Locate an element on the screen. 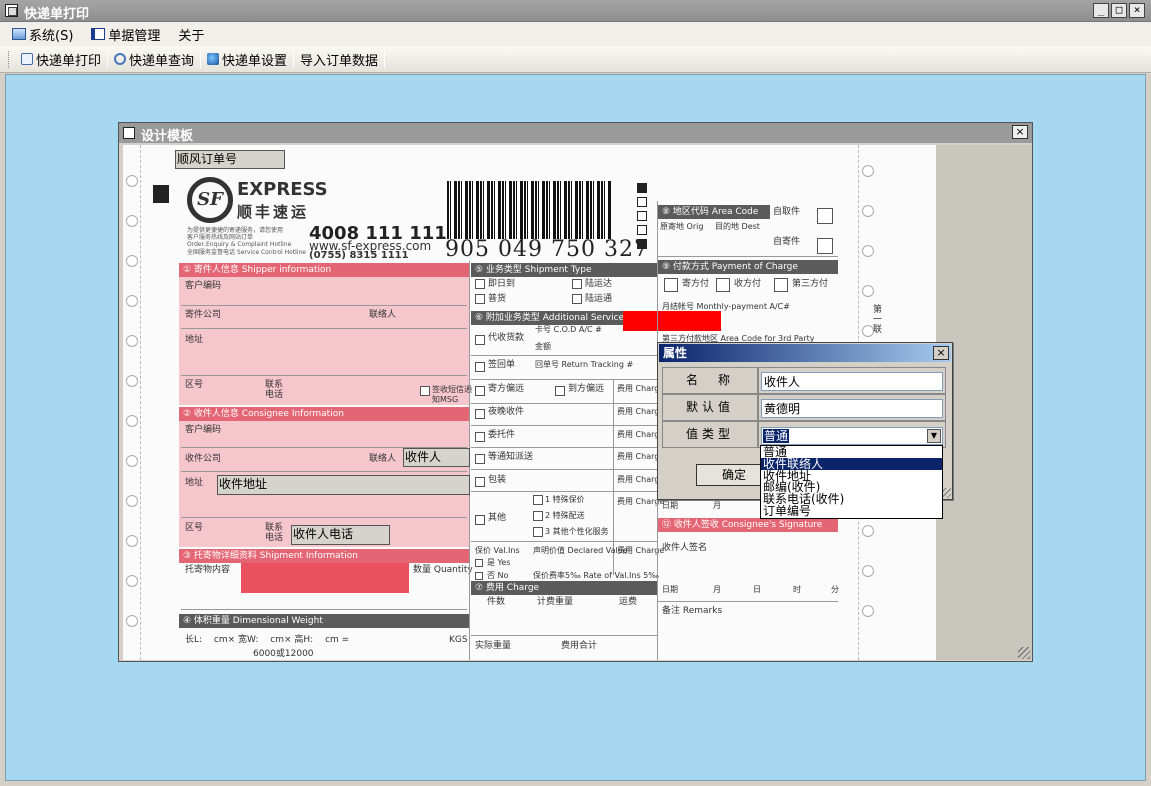  toolbar: 快递单打印 快递单查询 快递单设置 导入订单数据 is located at coordinates (575, 59).